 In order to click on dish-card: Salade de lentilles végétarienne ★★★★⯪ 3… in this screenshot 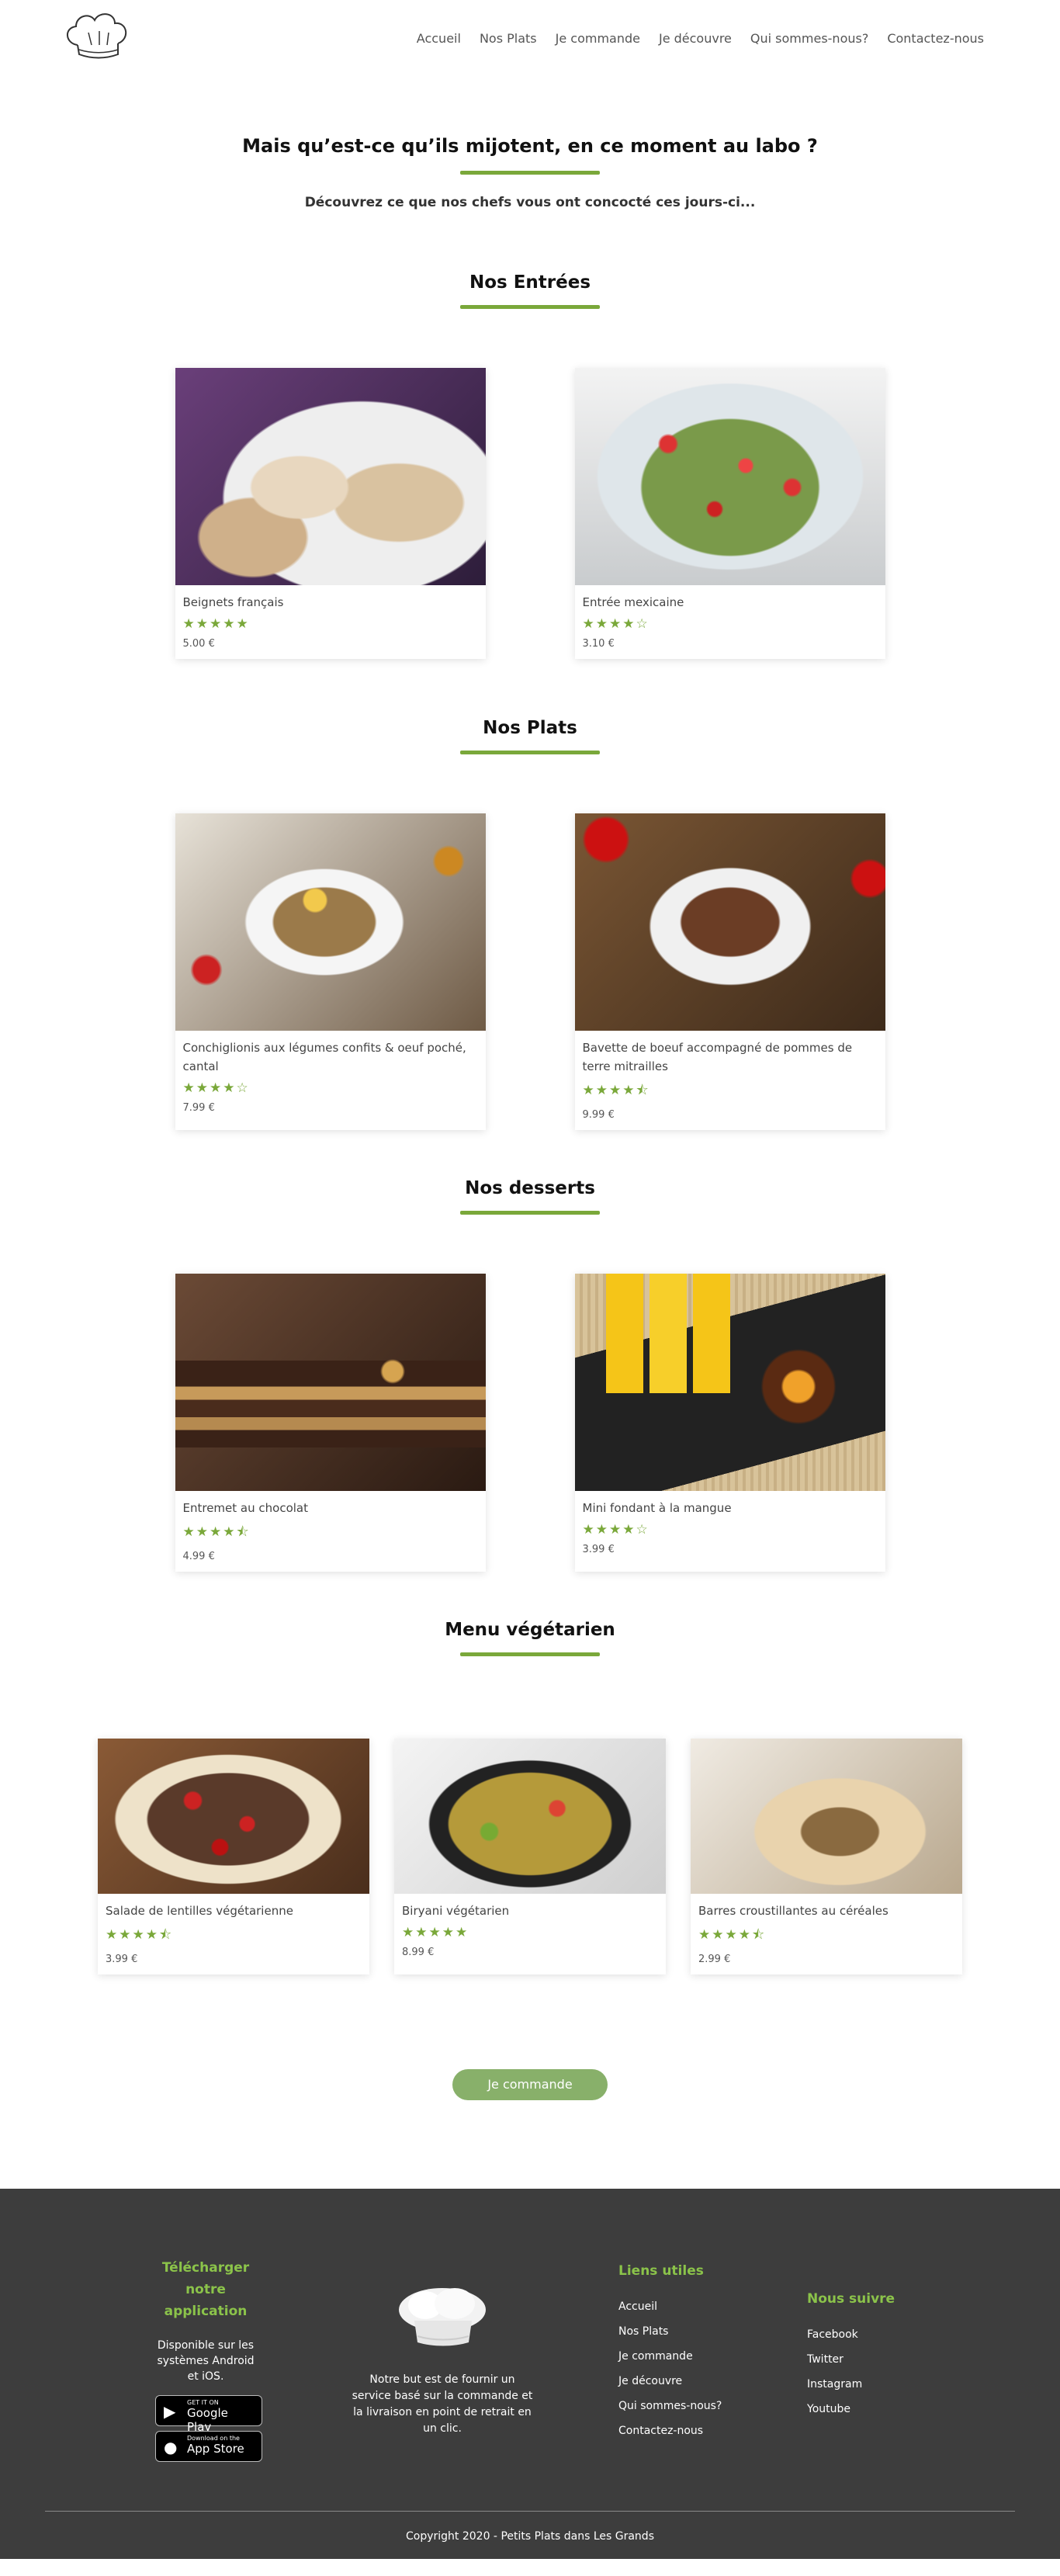, I will do `click(233, 1856)`.